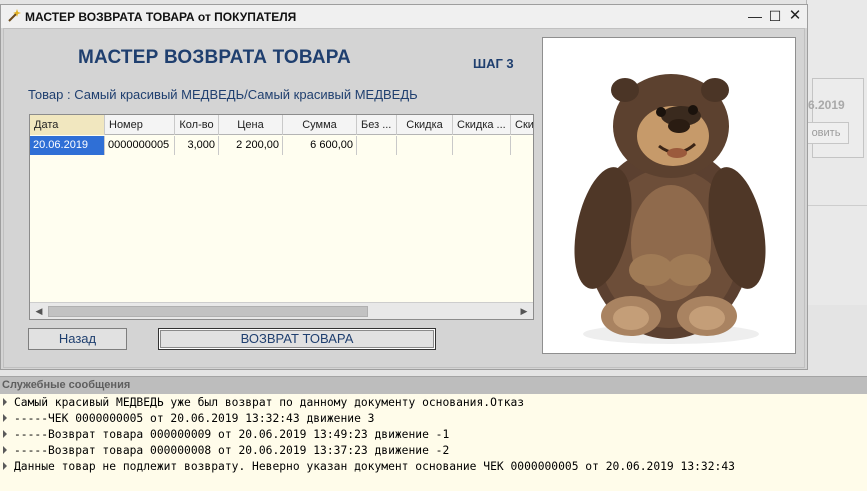 The width and height of the screenshot is (867, 491). What do you see at coordinates (425, 125) in the screenshot?
I see `column-header-discount: Скидка` at bounding box center [425, 125].